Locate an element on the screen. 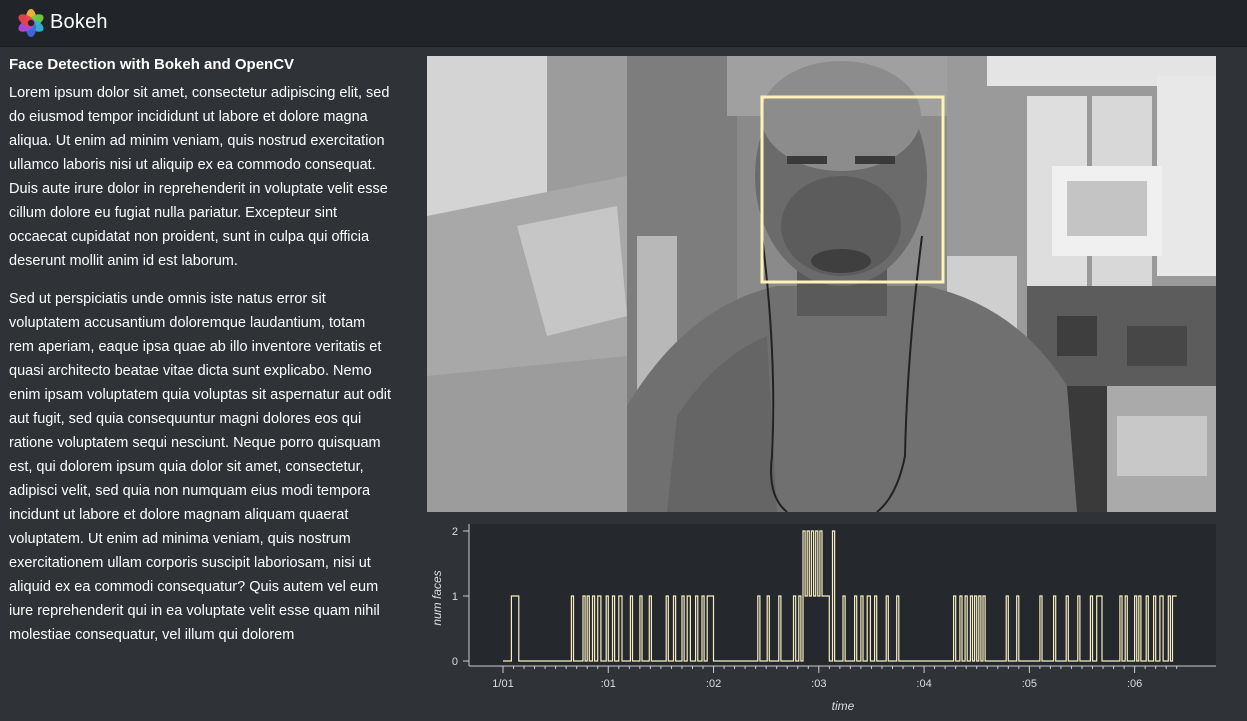 This screenshot has width=1247, height=721. x-tick-label: :04 is located at coordinates (923, 684).